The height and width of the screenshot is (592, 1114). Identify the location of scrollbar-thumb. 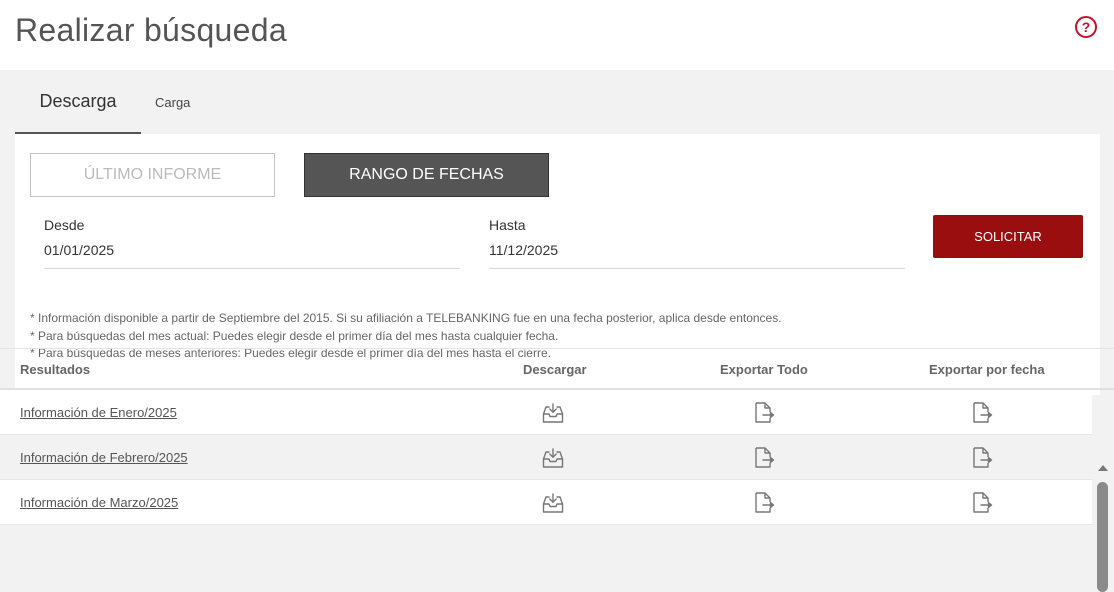
(1102, 537).